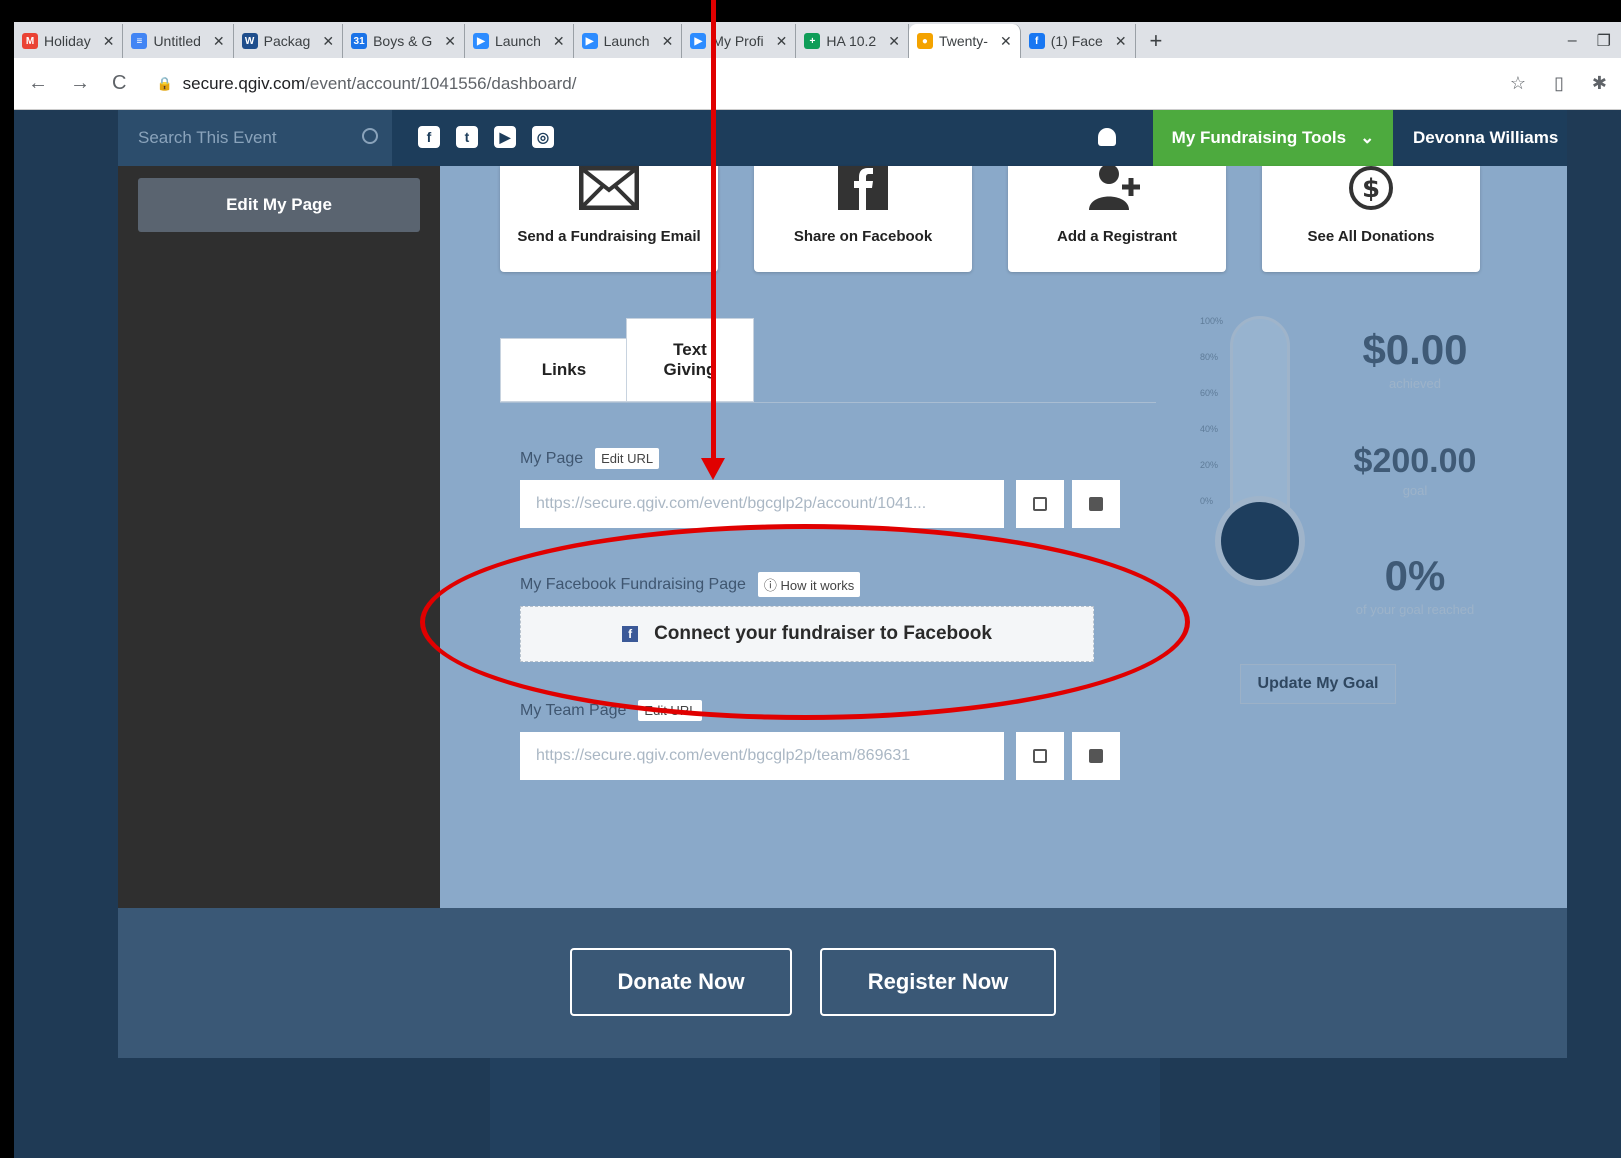 The image size is (1621, 1158). What do you see at coordinates (1559, 83) in the screenshot?
I see `extension-icon: ▯` at bounding box center [1559, 83].